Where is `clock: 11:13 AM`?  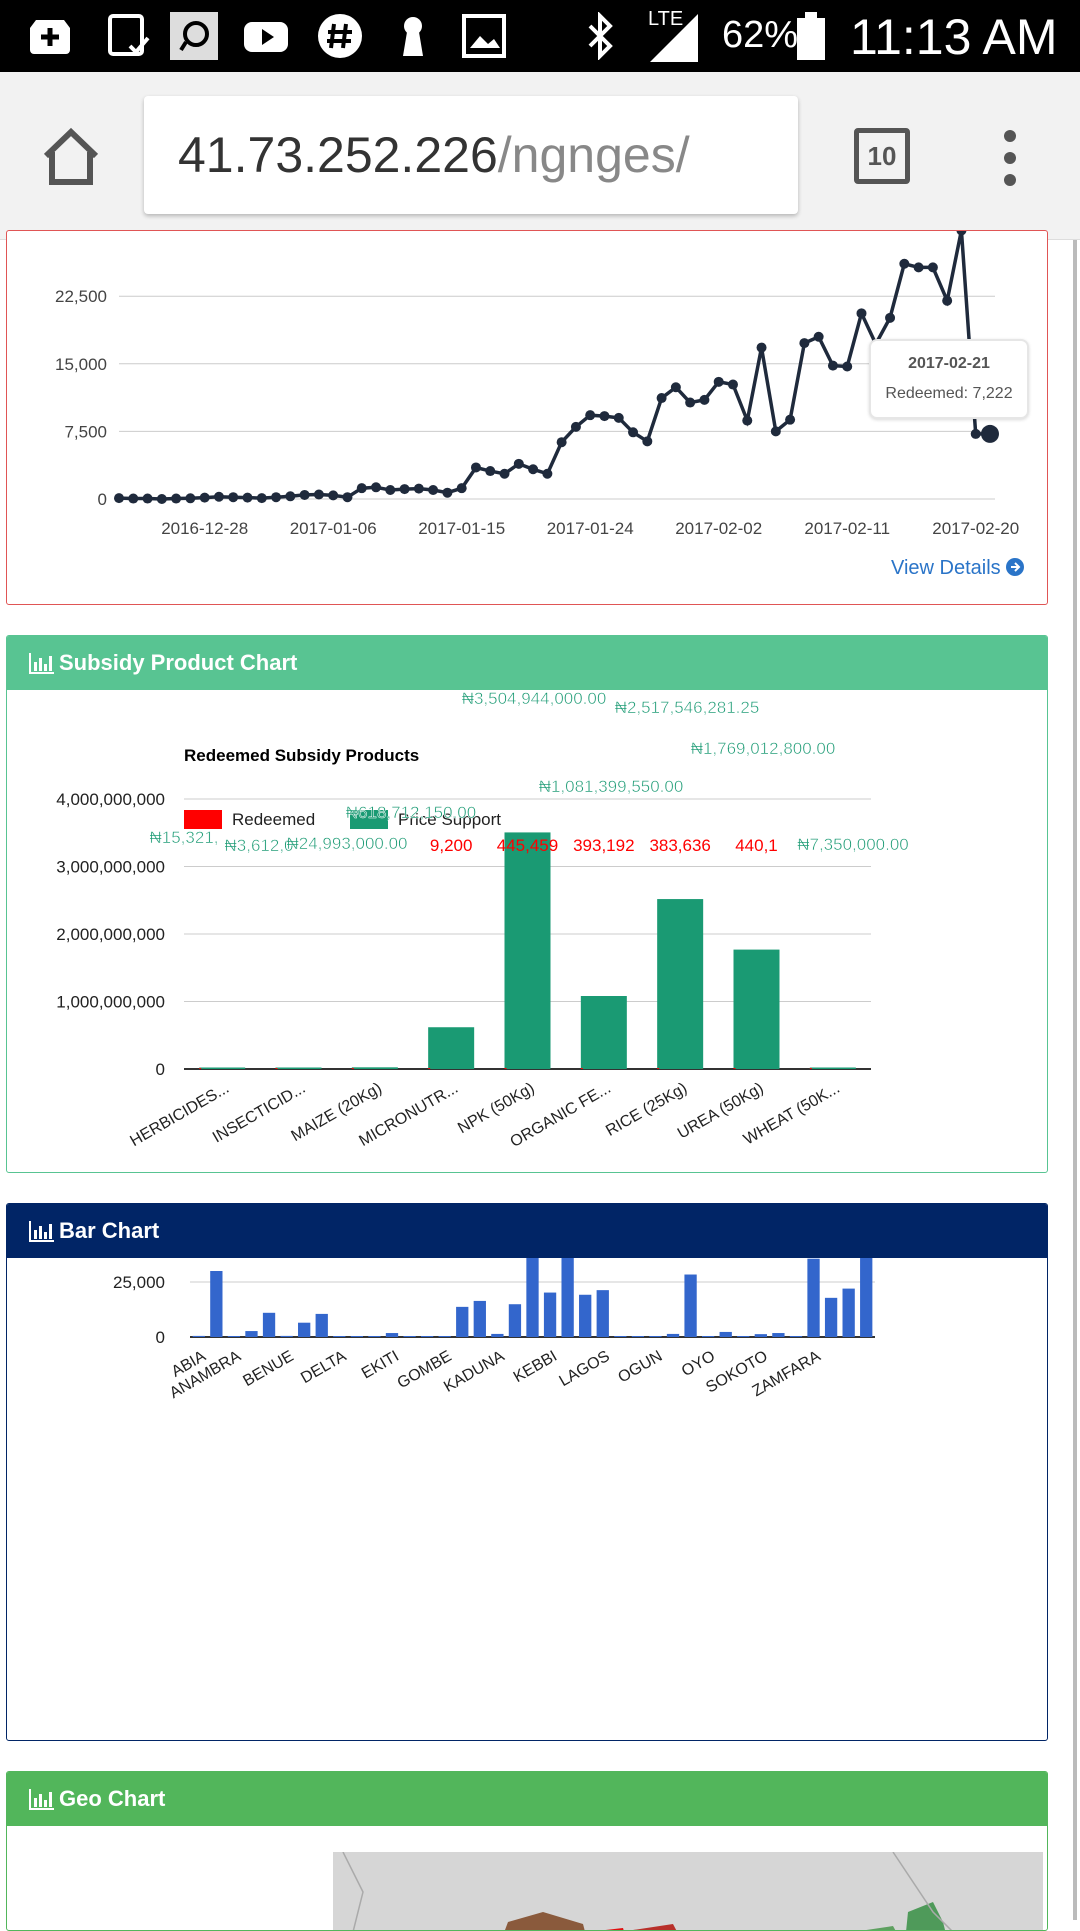 clock: 11:13 AM is located at coordinates (954, 37).